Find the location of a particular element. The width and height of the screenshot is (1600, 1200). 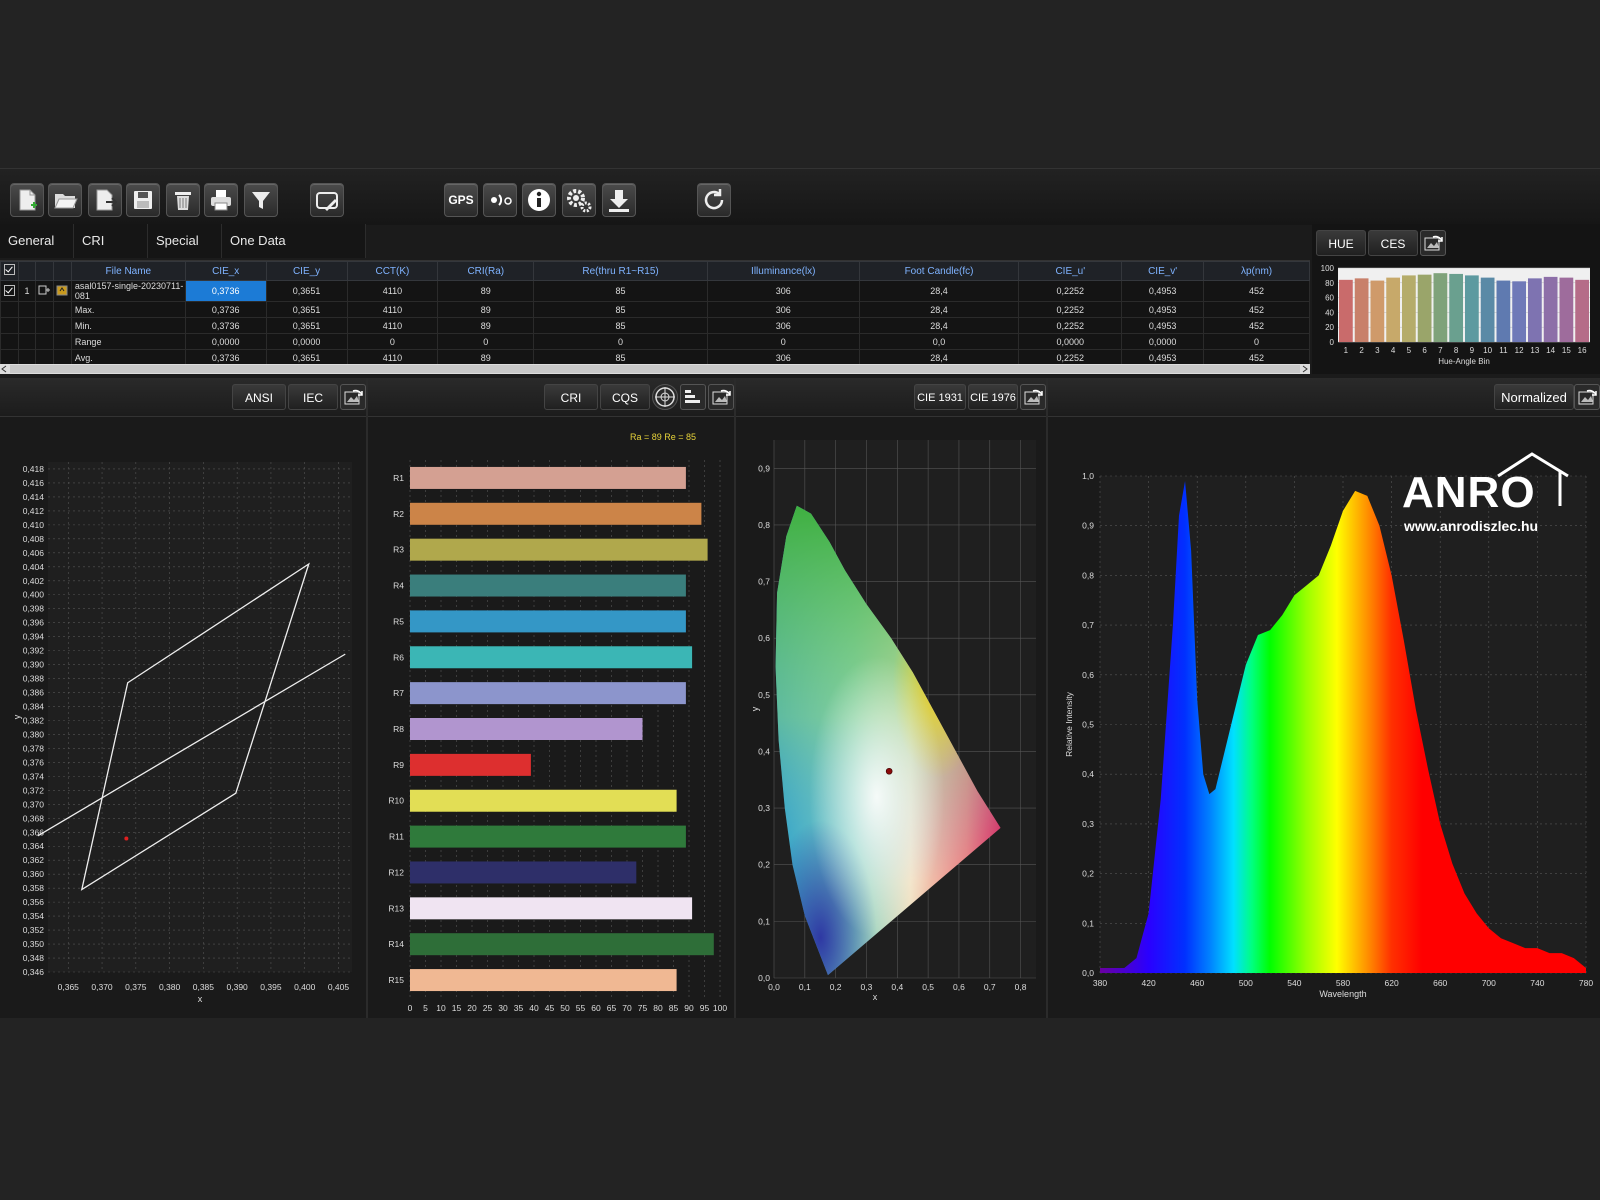

y-tick-label: 0,346 is located at coordinates (34, 972).